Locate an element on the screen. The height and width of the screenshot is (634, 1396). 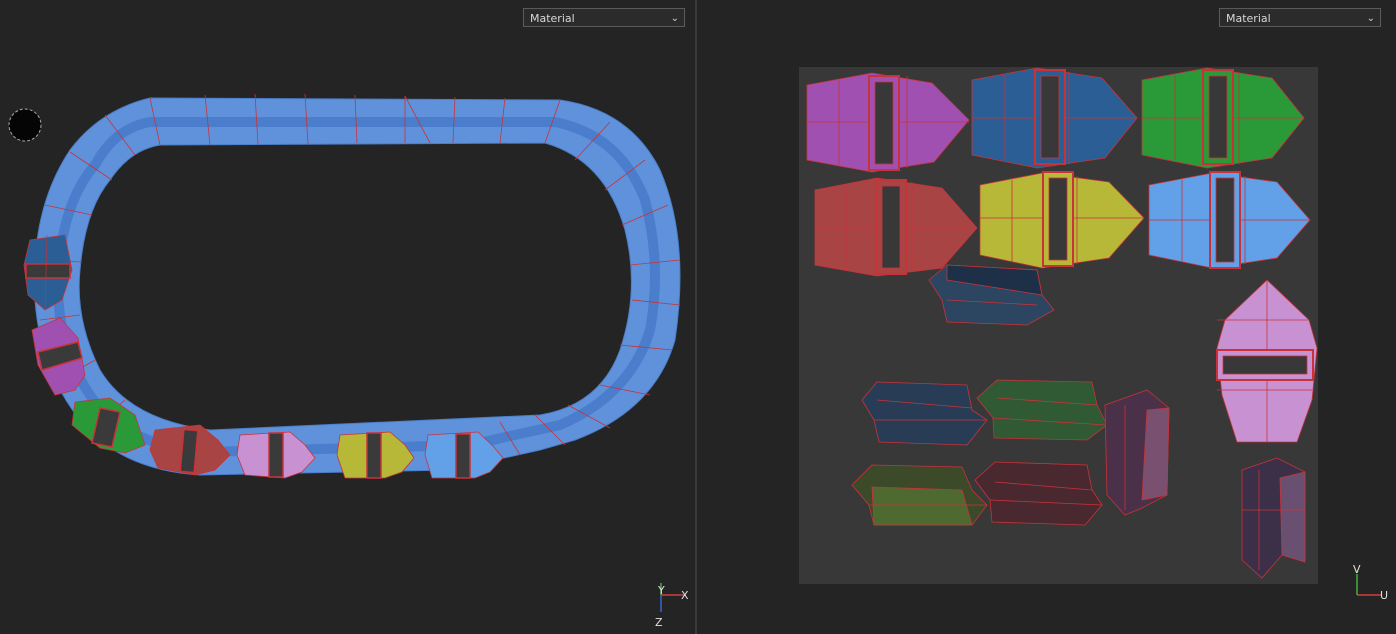
uv-island-strip-maroon is located at coordinates (1038, 493).